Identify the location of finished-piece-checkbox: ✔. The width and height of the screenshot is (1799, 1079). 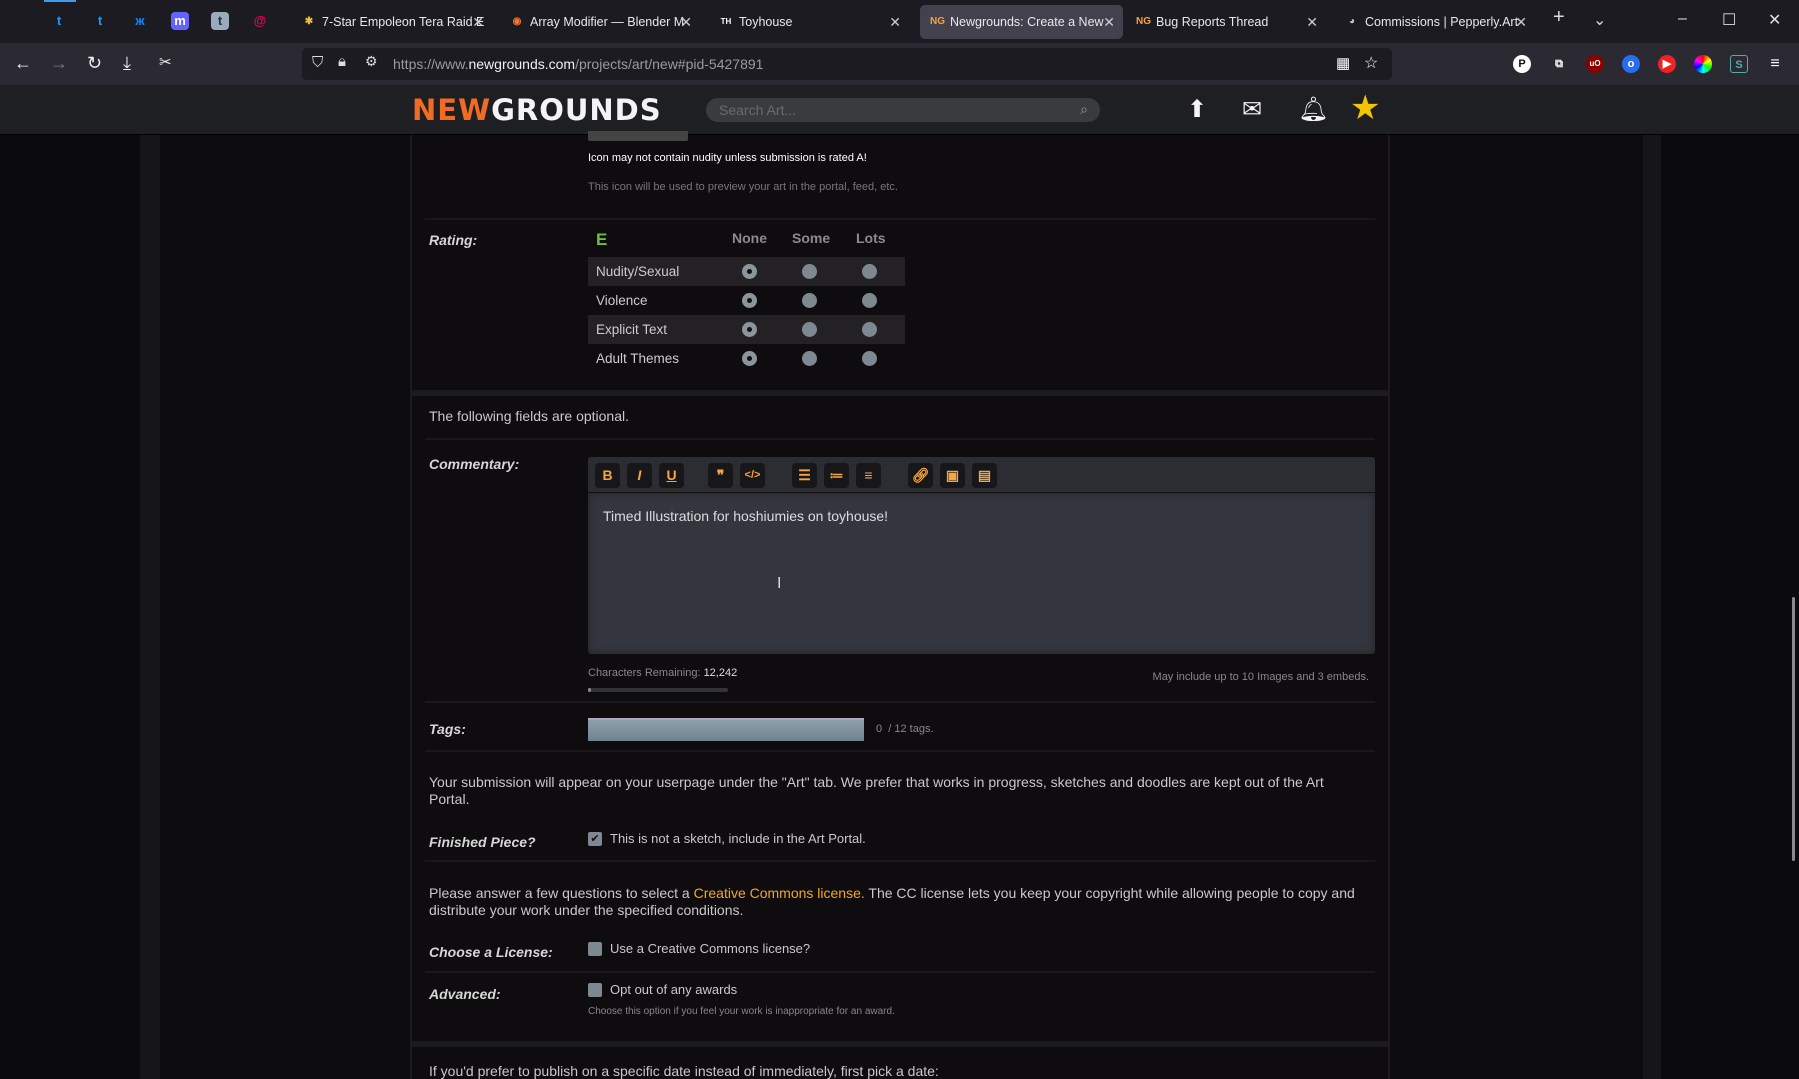
(595, 839).